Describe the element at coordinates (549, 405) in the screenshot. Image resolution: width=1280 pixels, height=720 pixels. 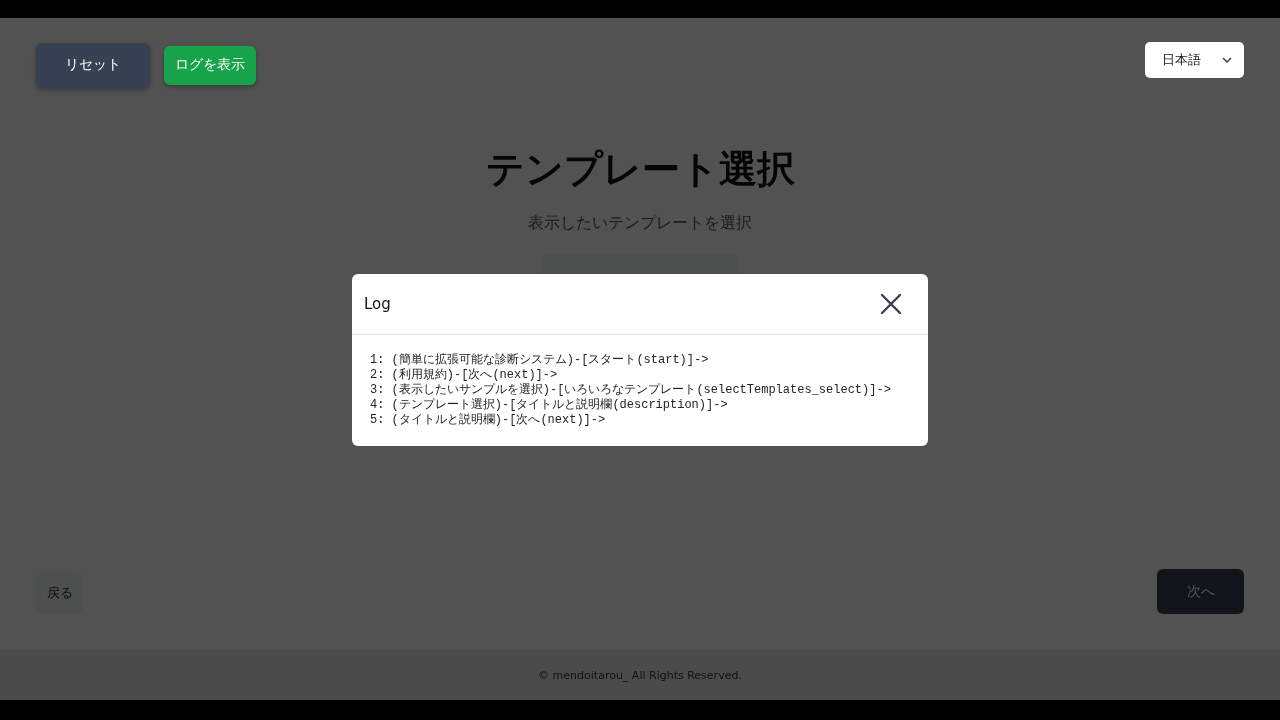
I see `log-line: 4: (テンプレート選択)-[タイトルと説明欄(description)]->` at that location.